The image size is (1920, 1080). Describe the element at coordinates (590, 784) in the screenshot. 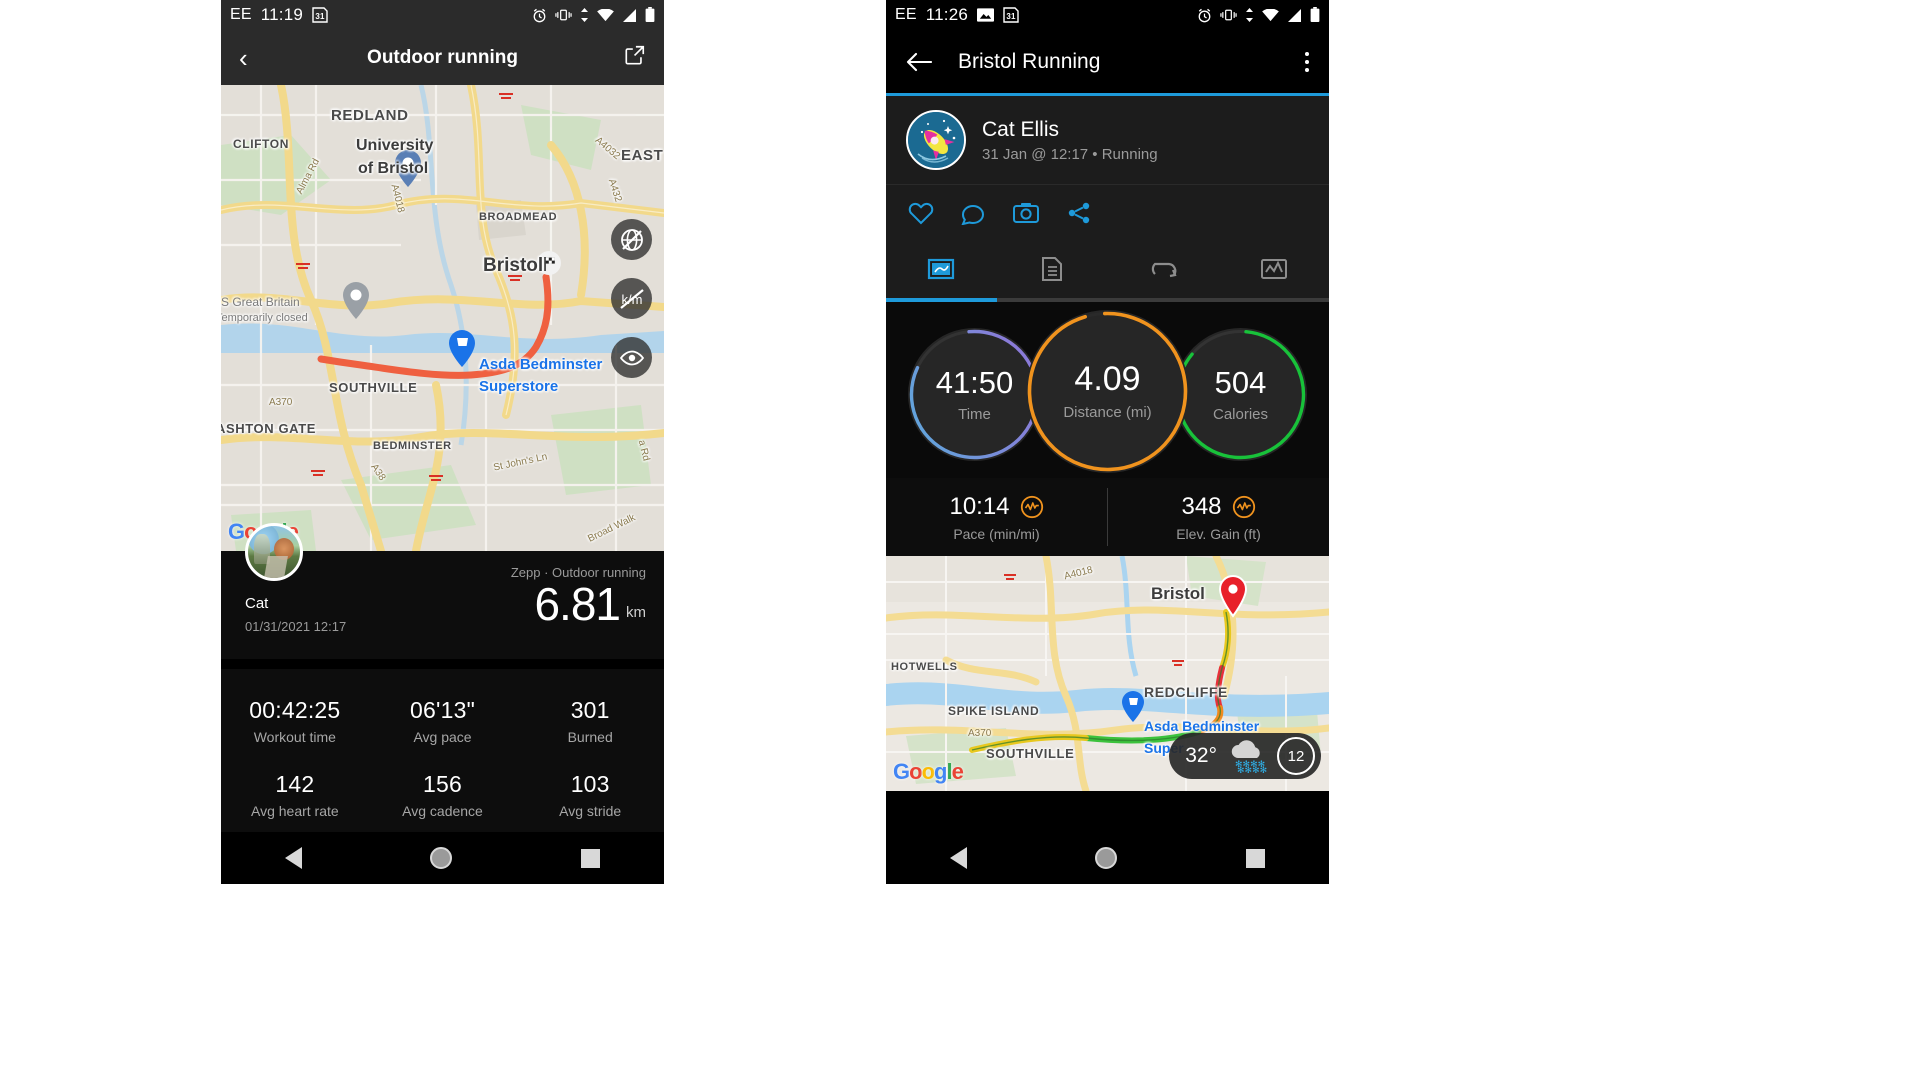

I see `stat-value: 103` at that location.